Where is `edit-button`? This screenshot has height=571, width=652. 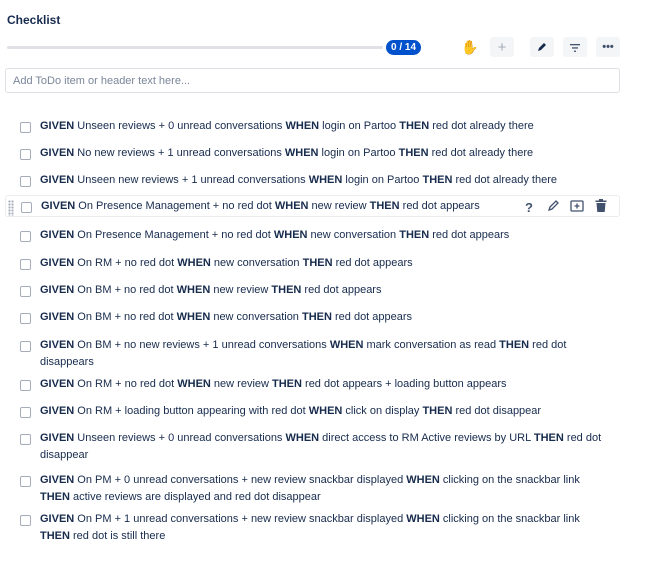 edit-button is located at coordinates (542, 47).